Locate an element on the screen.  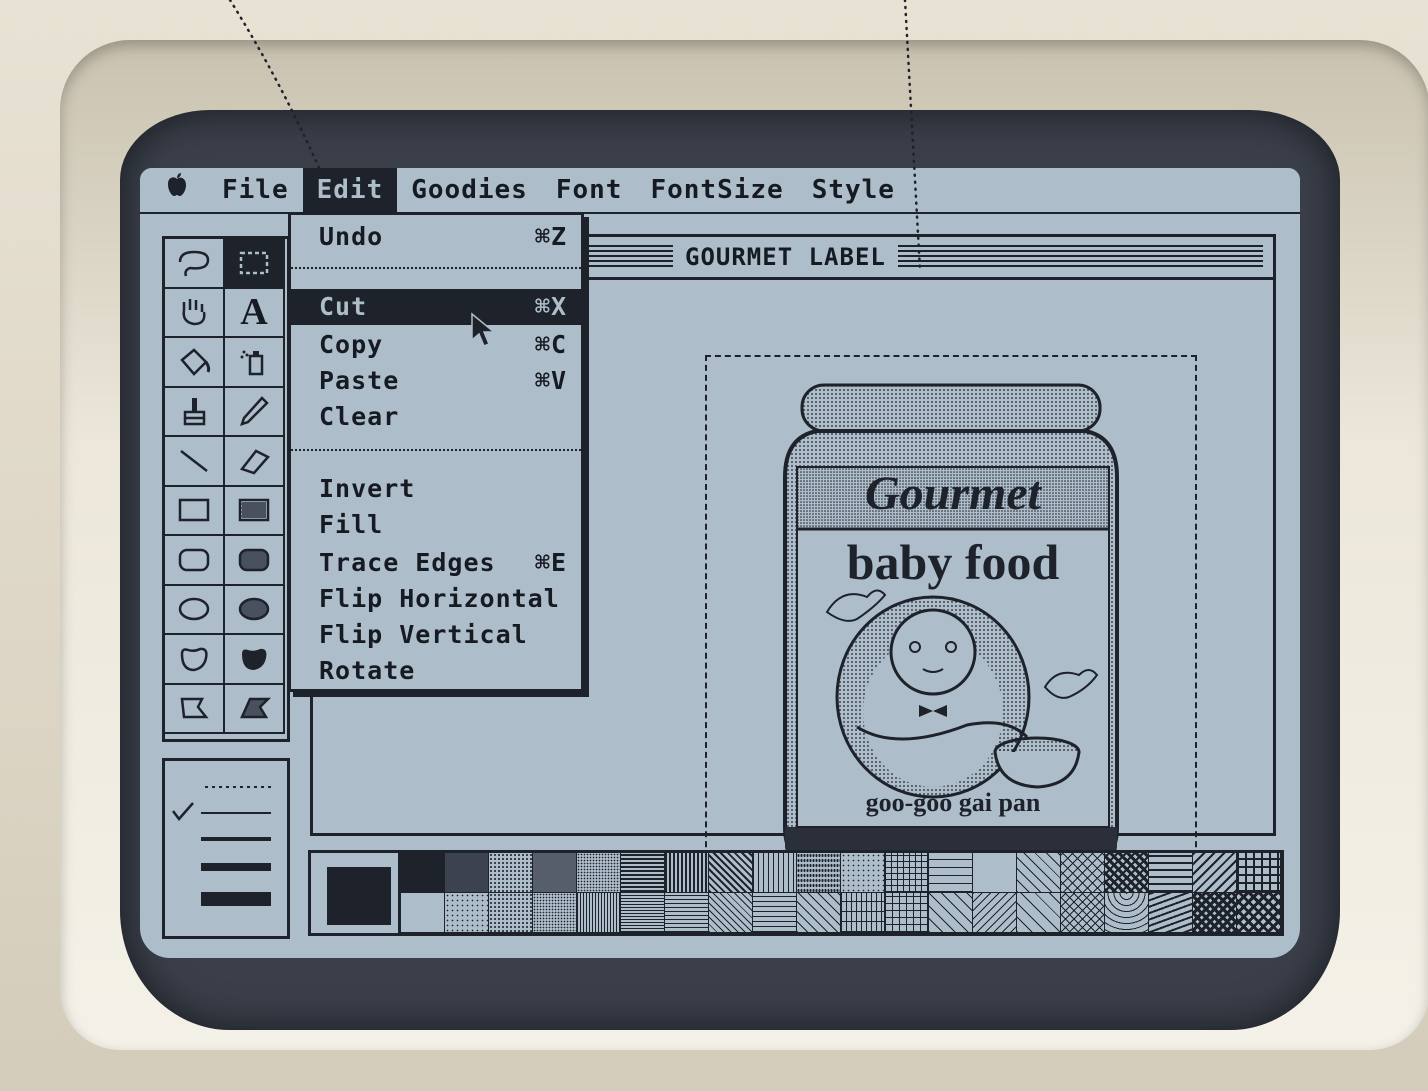
menu-item-invert: Invert is located at coordinates (436, 489).